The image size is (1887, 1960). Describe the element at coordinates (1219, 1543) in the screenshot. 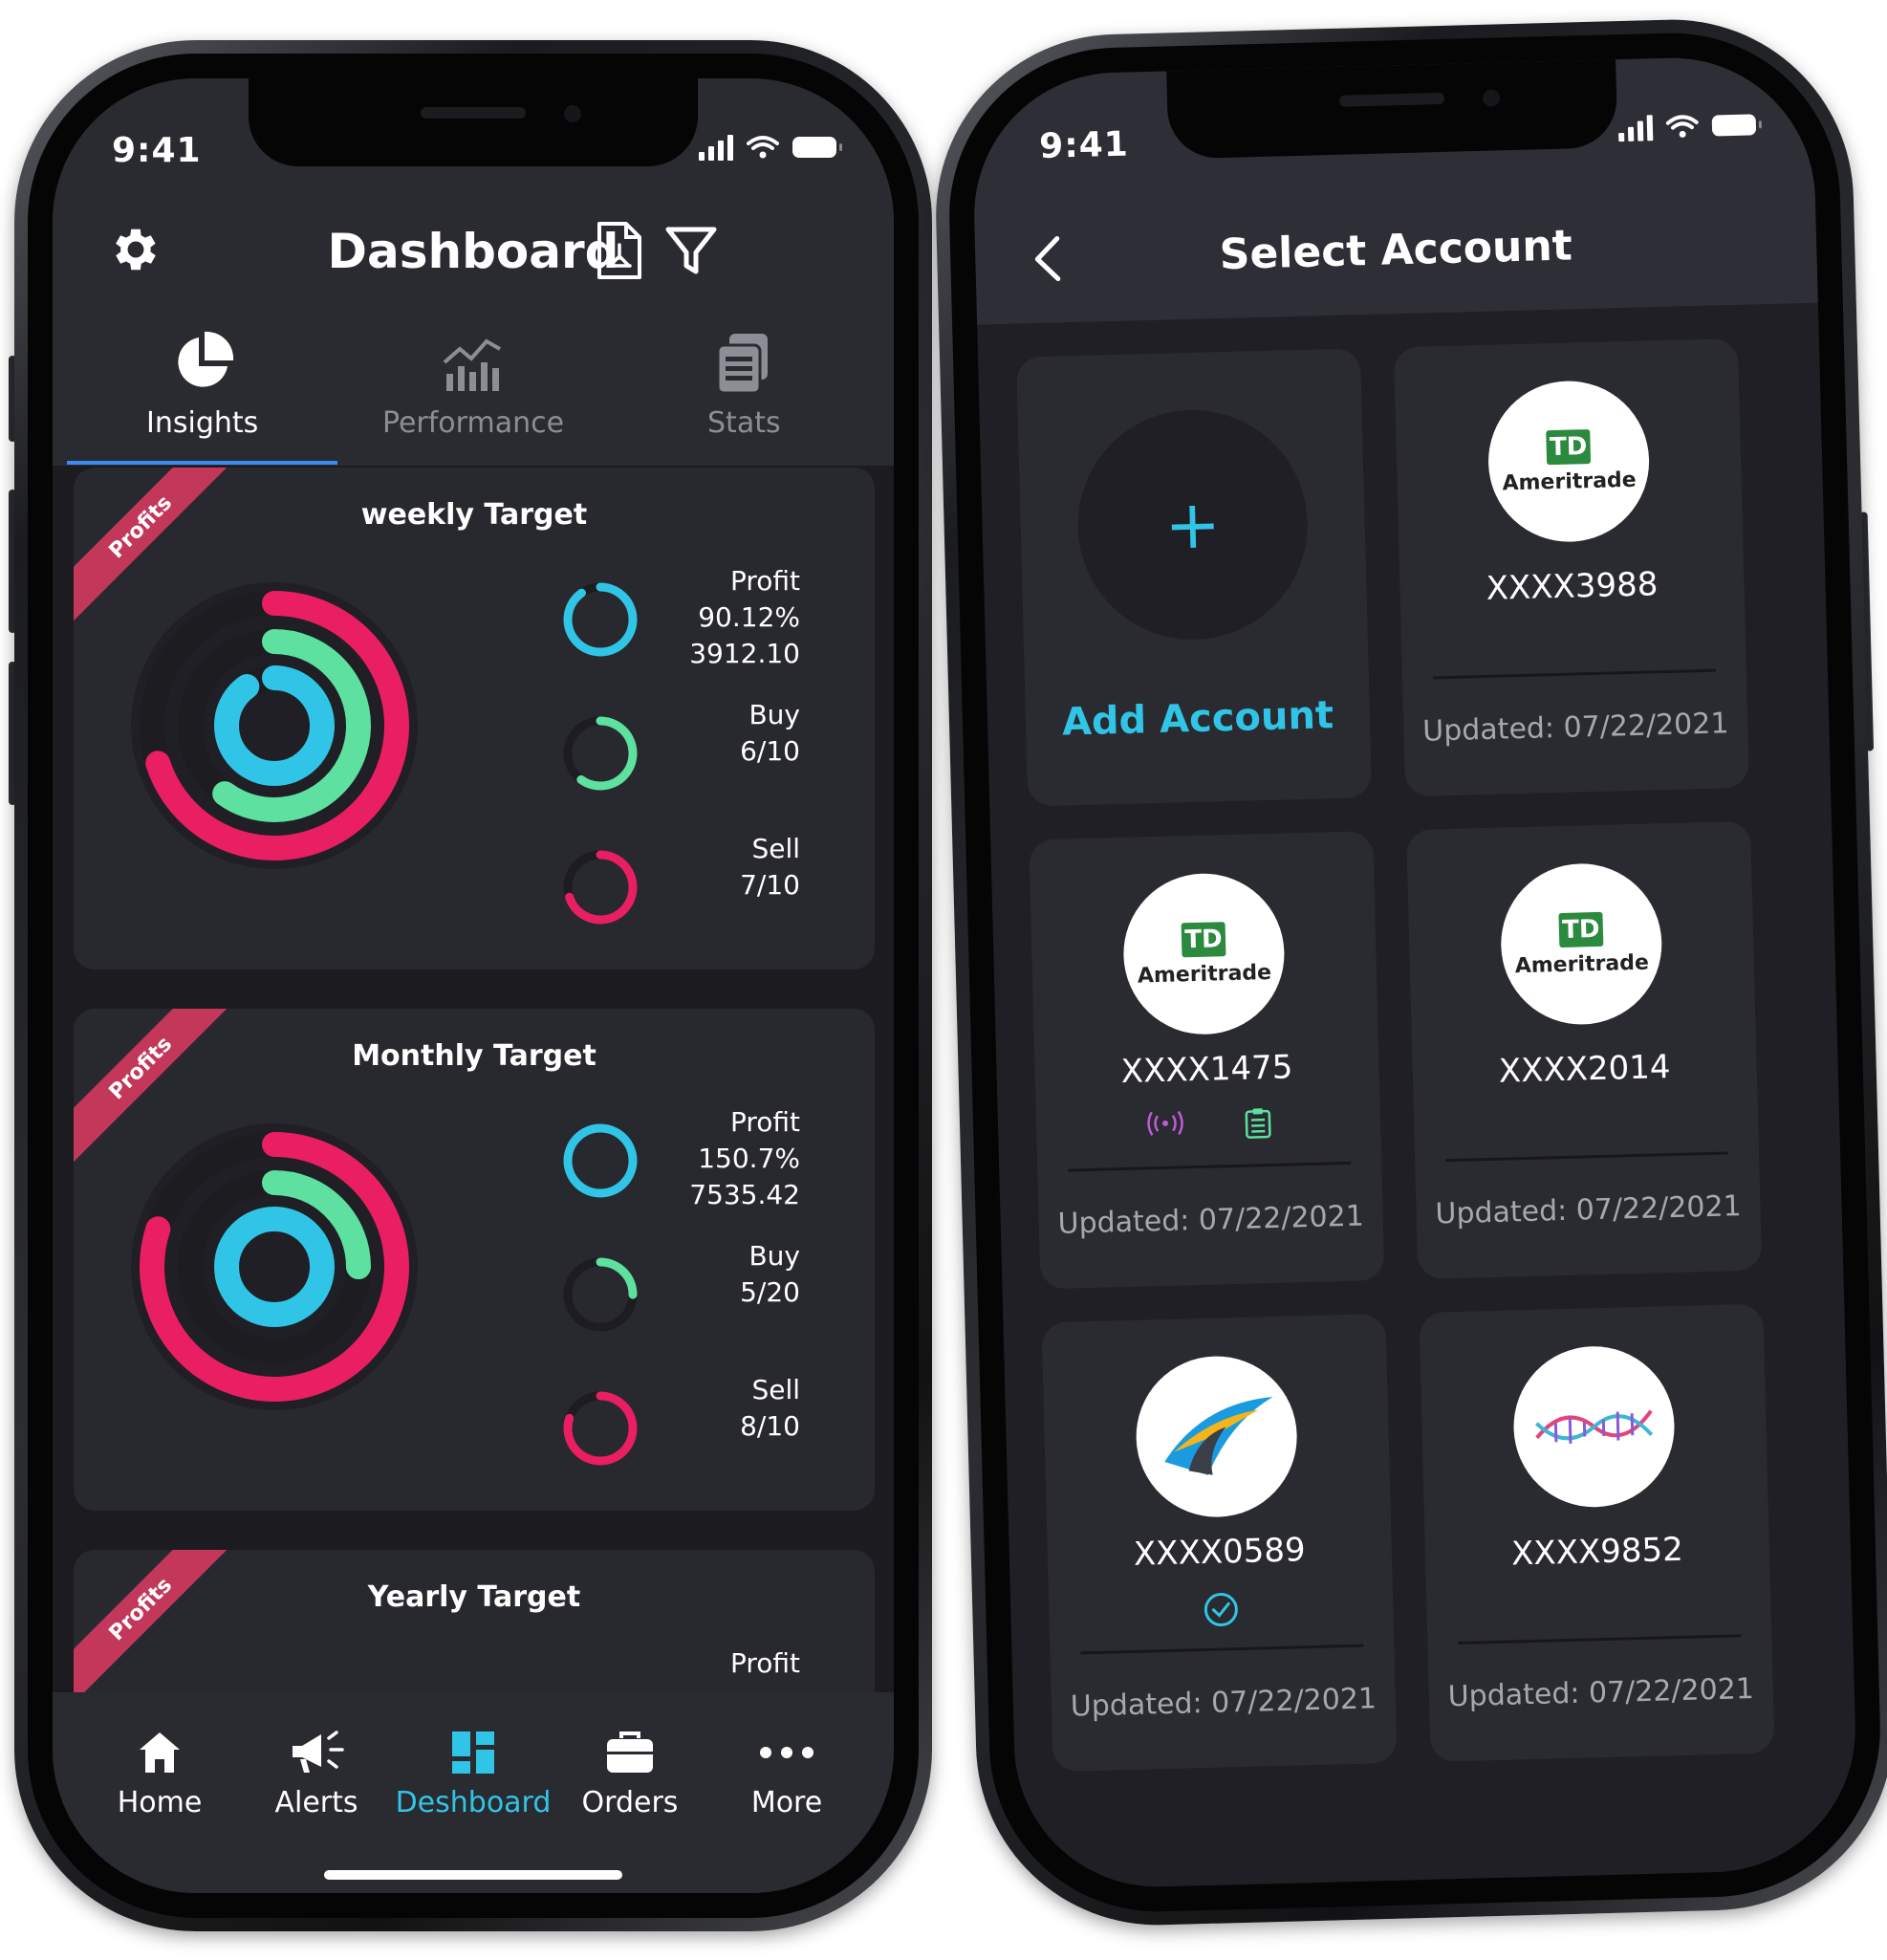

I see `account-card: XXXX0589 Updated: 07/22/2021` at that location.